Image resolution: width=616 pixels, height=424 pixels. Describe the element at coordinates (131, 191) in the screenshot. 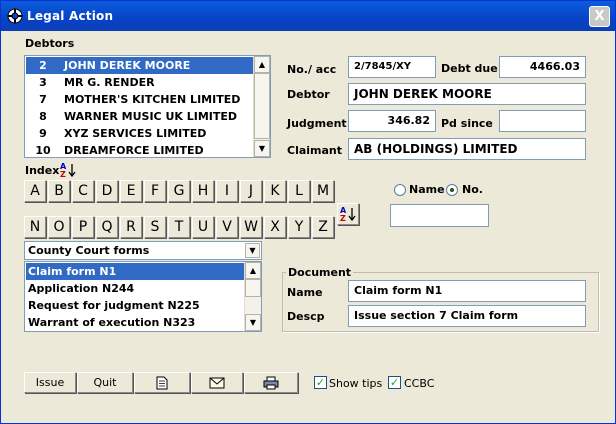

I see `index-letter-e: E` at that location.